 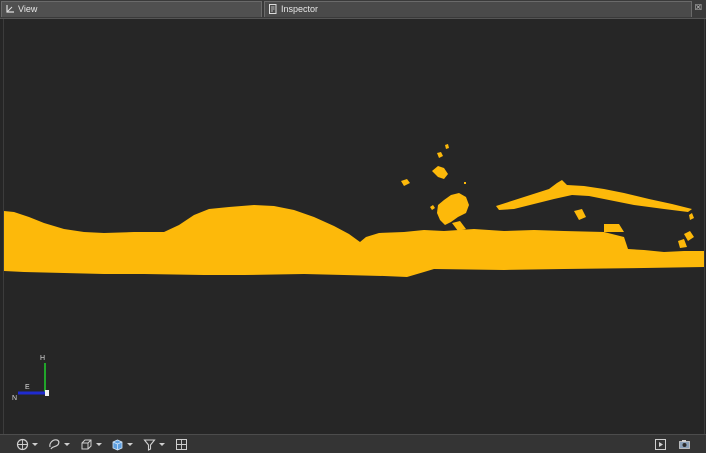 I want to click on selection-button, so click(x=59, y=444).